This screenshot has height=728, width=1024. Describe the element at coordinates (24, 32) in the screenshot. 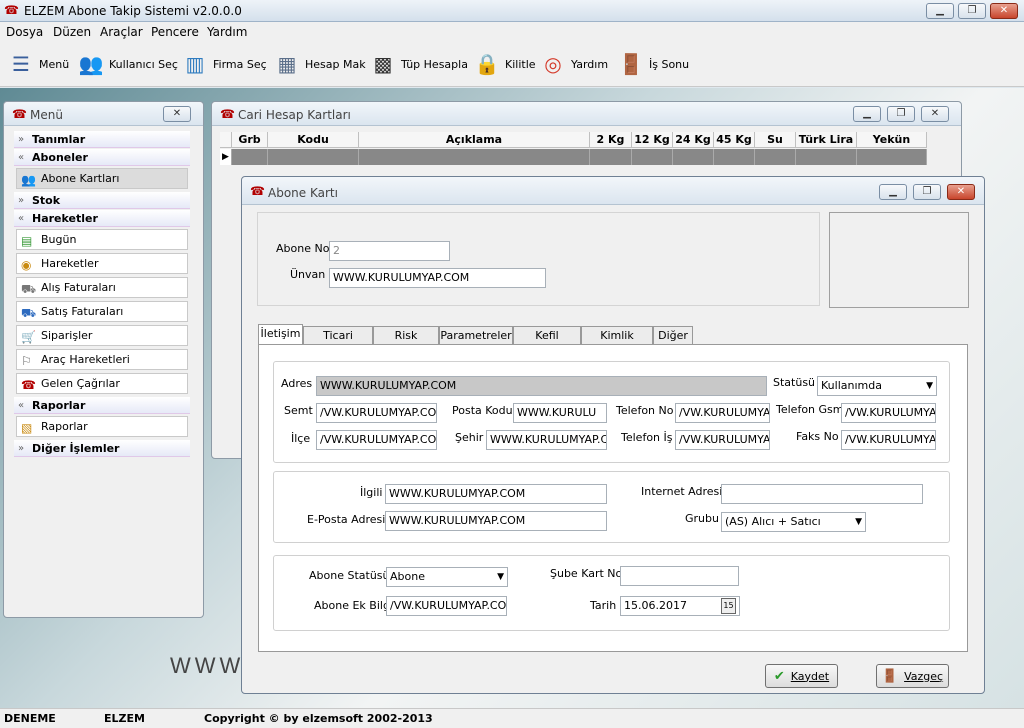

I see `menu-dosya: Dosya` at that location.